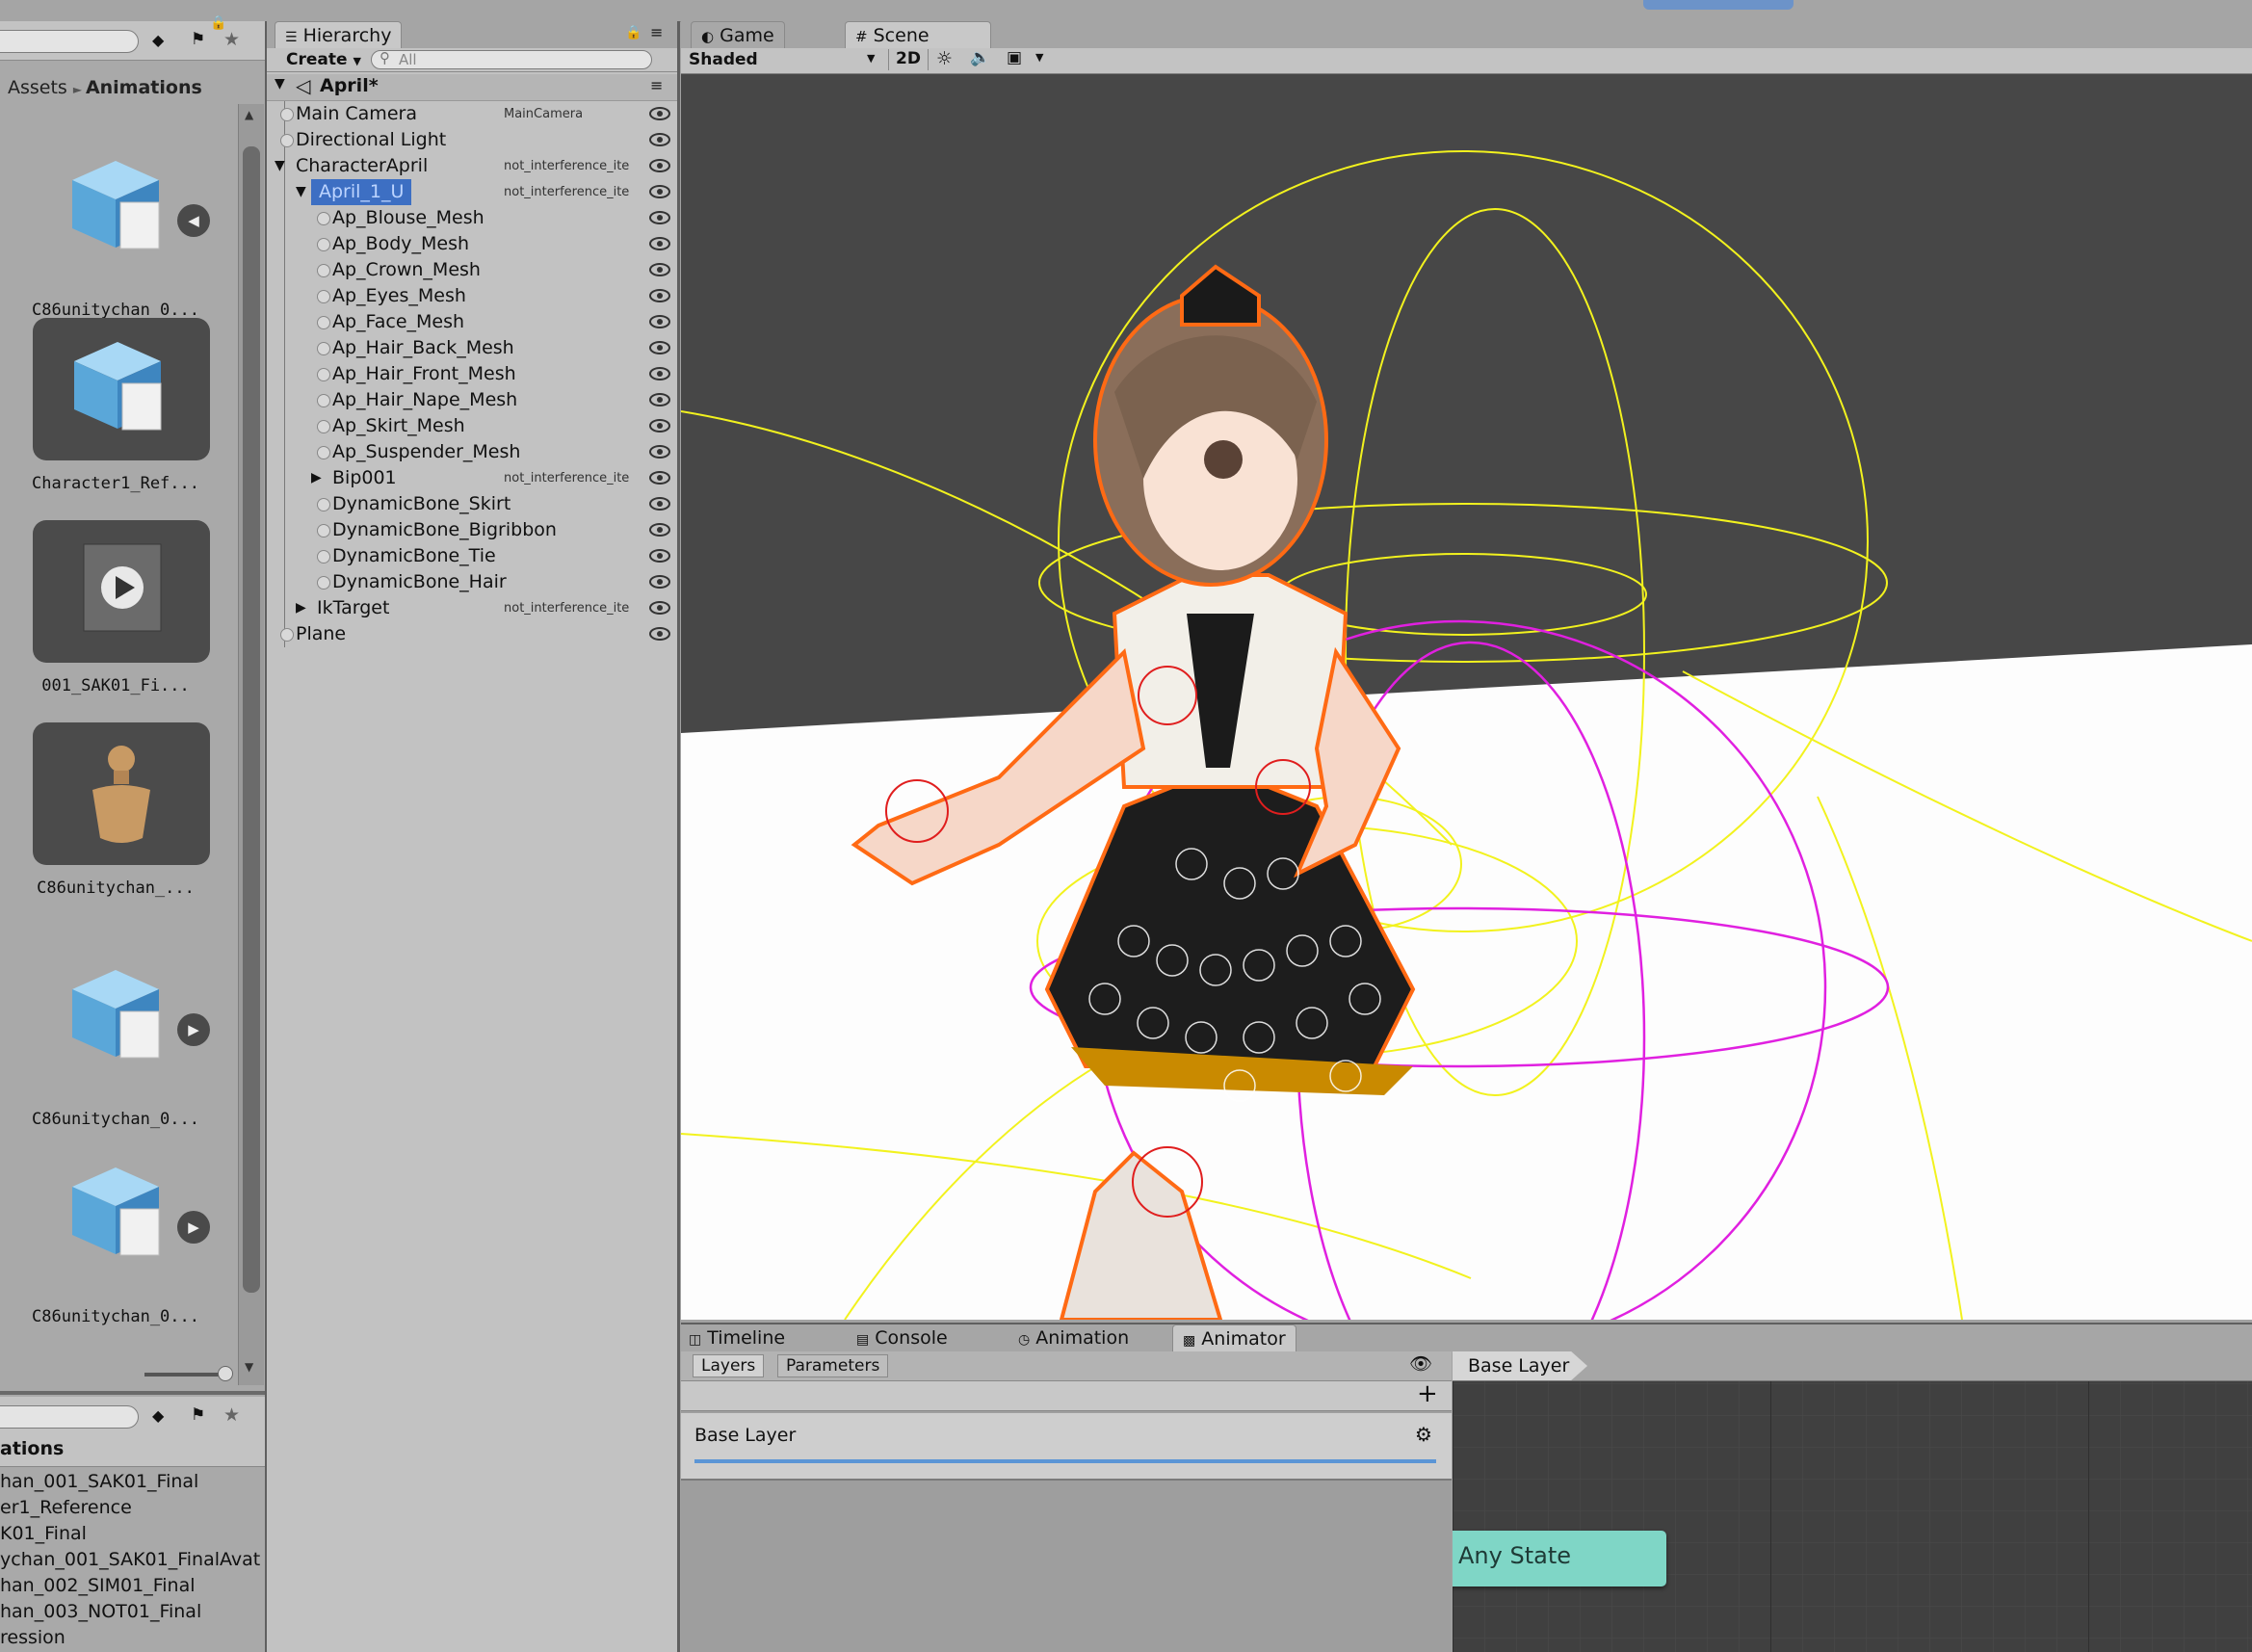  Describe the element at coordinates (833, 1365) in the screenshot. I see `tab-parameters: Parameters` at that location.